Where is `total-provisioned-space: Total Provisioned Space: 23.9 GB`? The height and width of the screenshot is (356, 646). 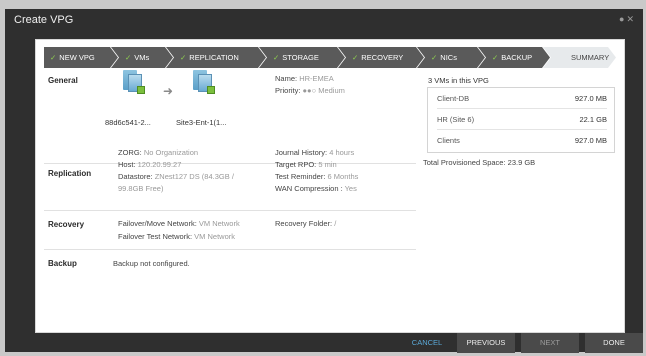
total-provisioned-space: Total Provisioned Space: 23.9 GB is located at coordinates (479, 162).